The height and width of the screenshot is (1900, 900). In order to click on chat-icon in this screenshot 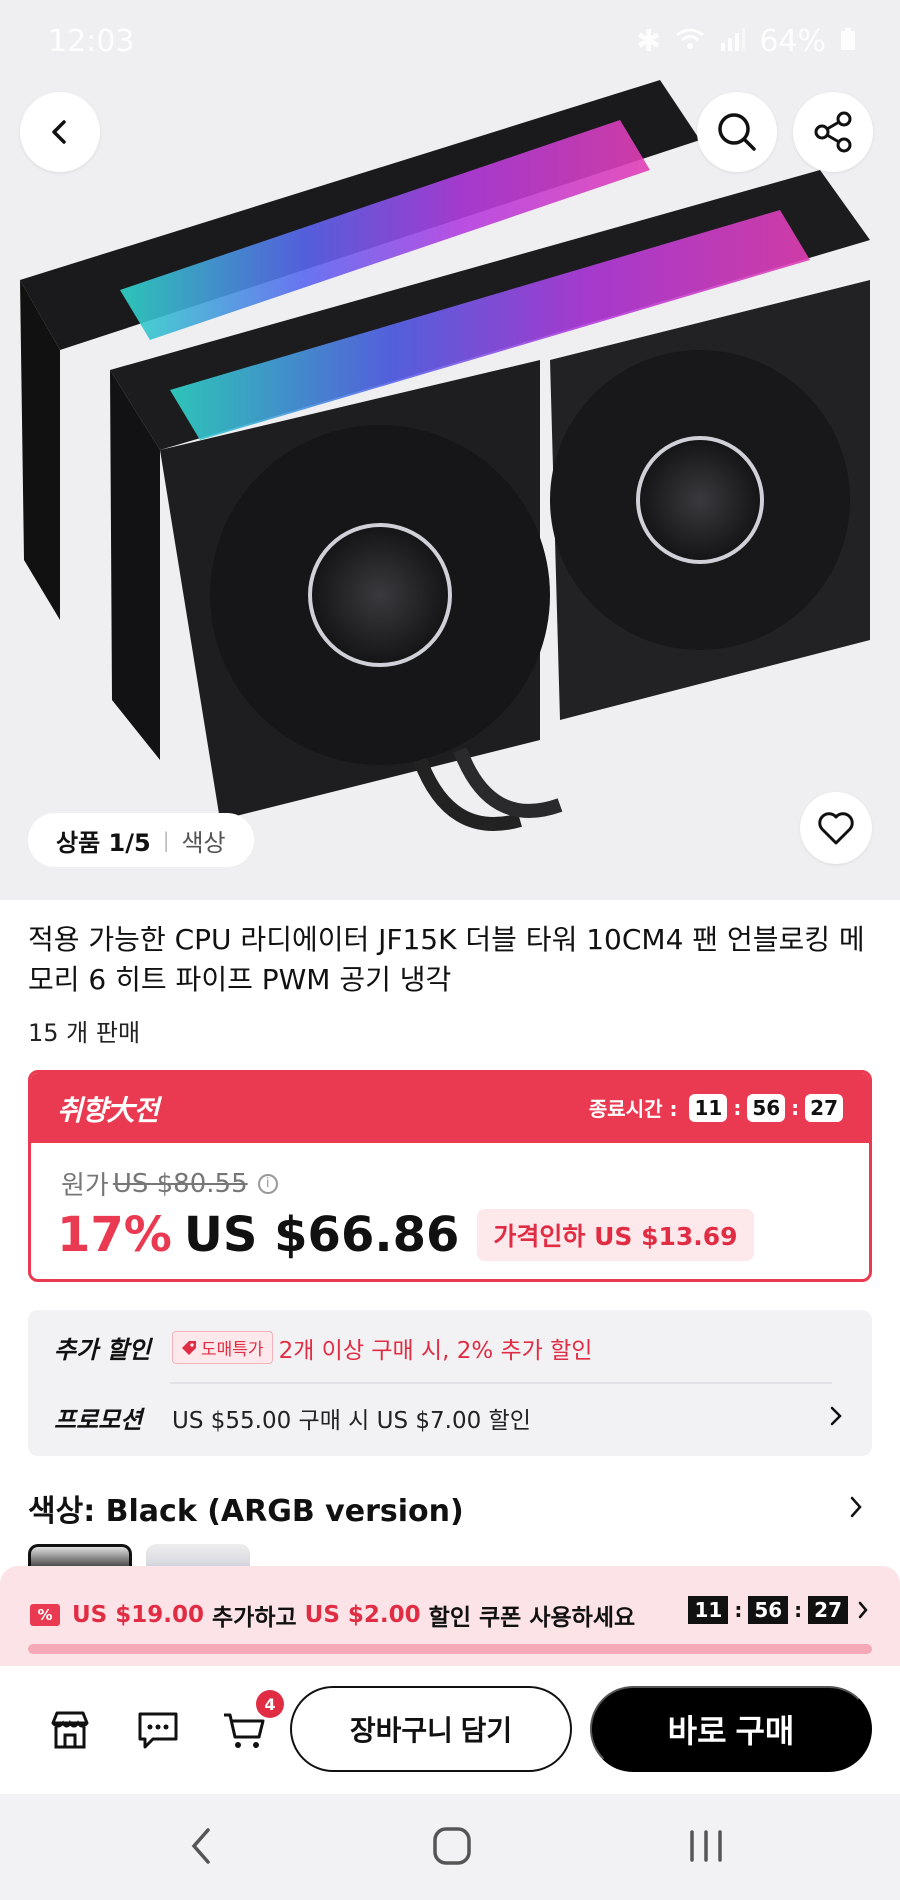, I will do `click(158, 1730)`.